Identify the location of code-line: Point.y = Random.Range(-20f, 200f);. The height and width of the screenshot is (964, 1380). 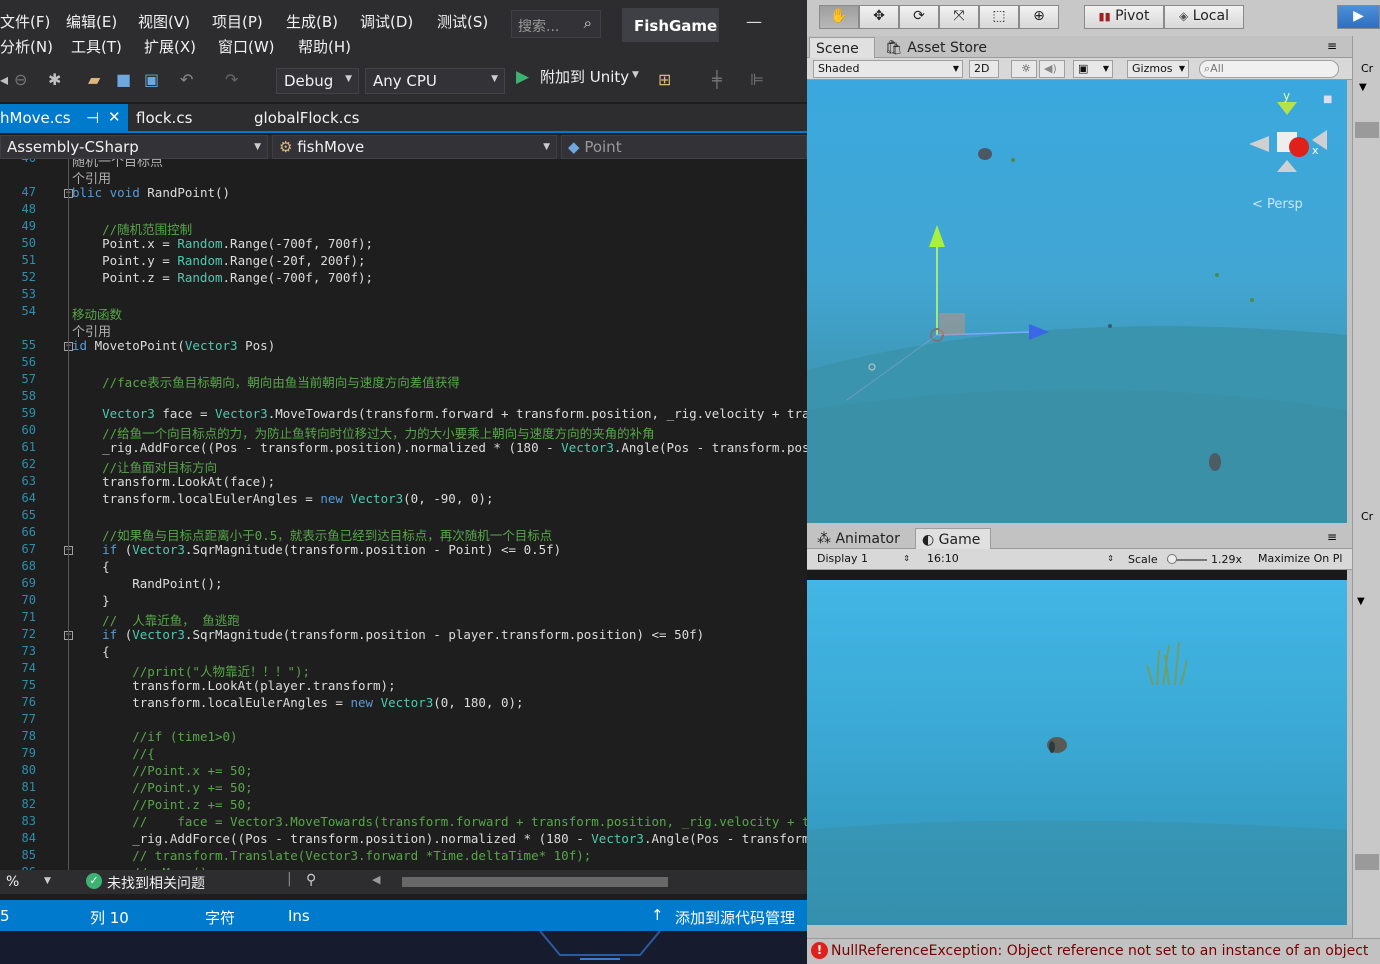
(218, 260).